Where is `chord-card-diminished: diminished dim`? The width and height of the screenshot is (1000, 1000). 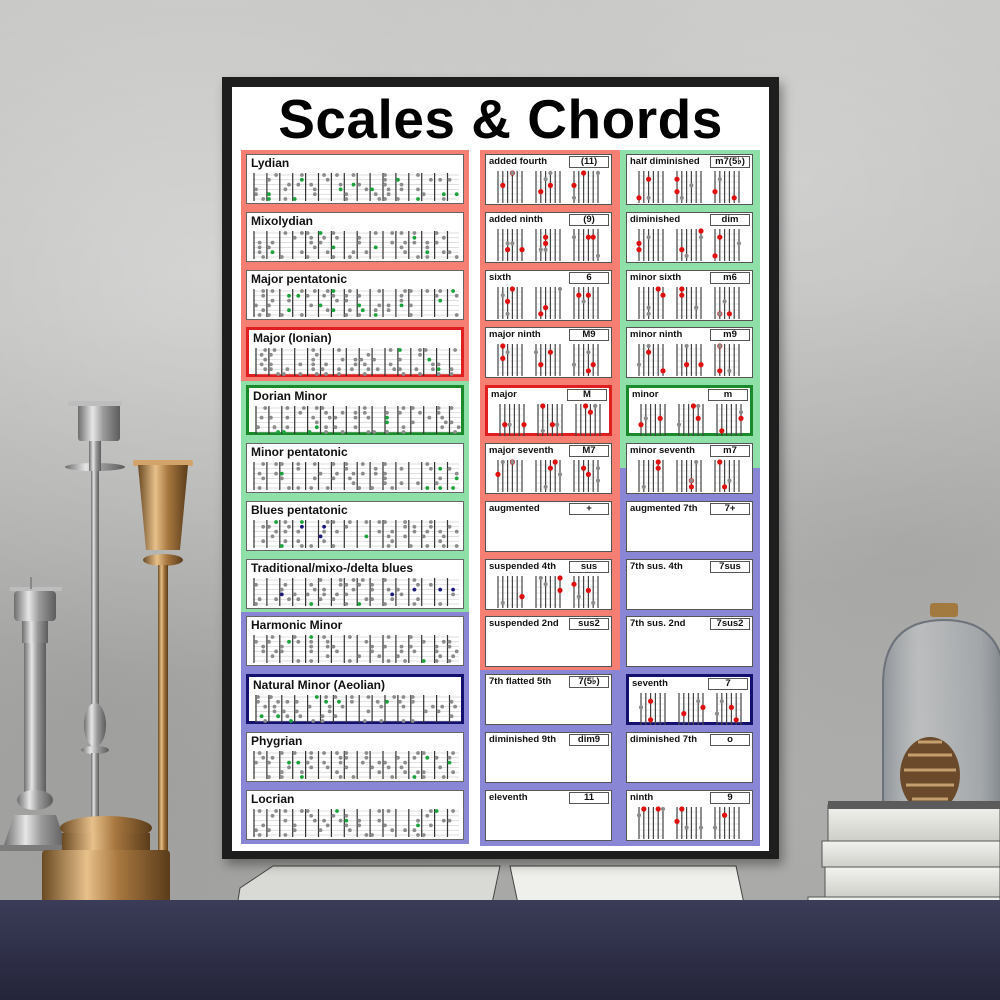 chord-card-diminished: diminished dim is located at coordinates (689, 237).